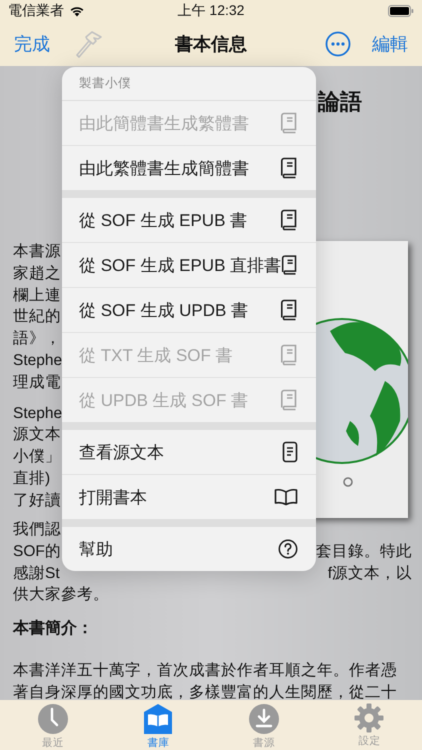  What do you see at coordinates (211, 11) in the screenshot?
I see `clock-time: 上午 12:32` at bounding box center [211, 11].